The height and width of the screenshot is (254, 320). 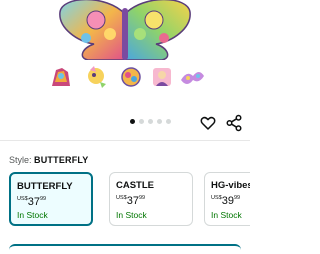 I want to click on next-section-edge, so click(x=125, y=249).